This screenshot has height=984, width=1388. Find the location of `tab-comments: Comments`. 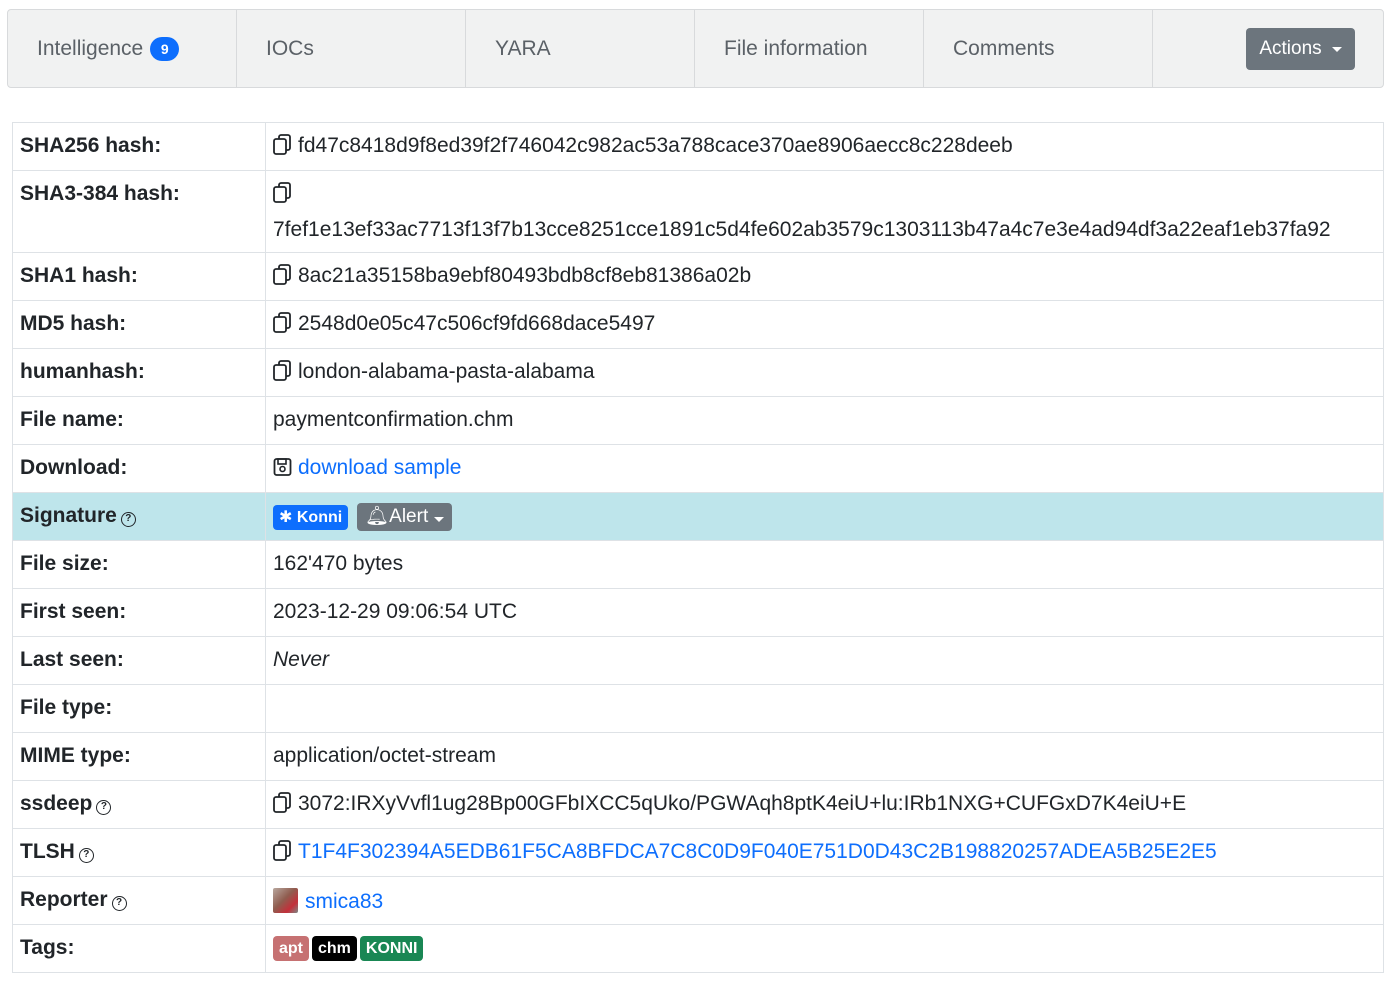

tab-comments: Comments is located at coordinates (1038, 48).